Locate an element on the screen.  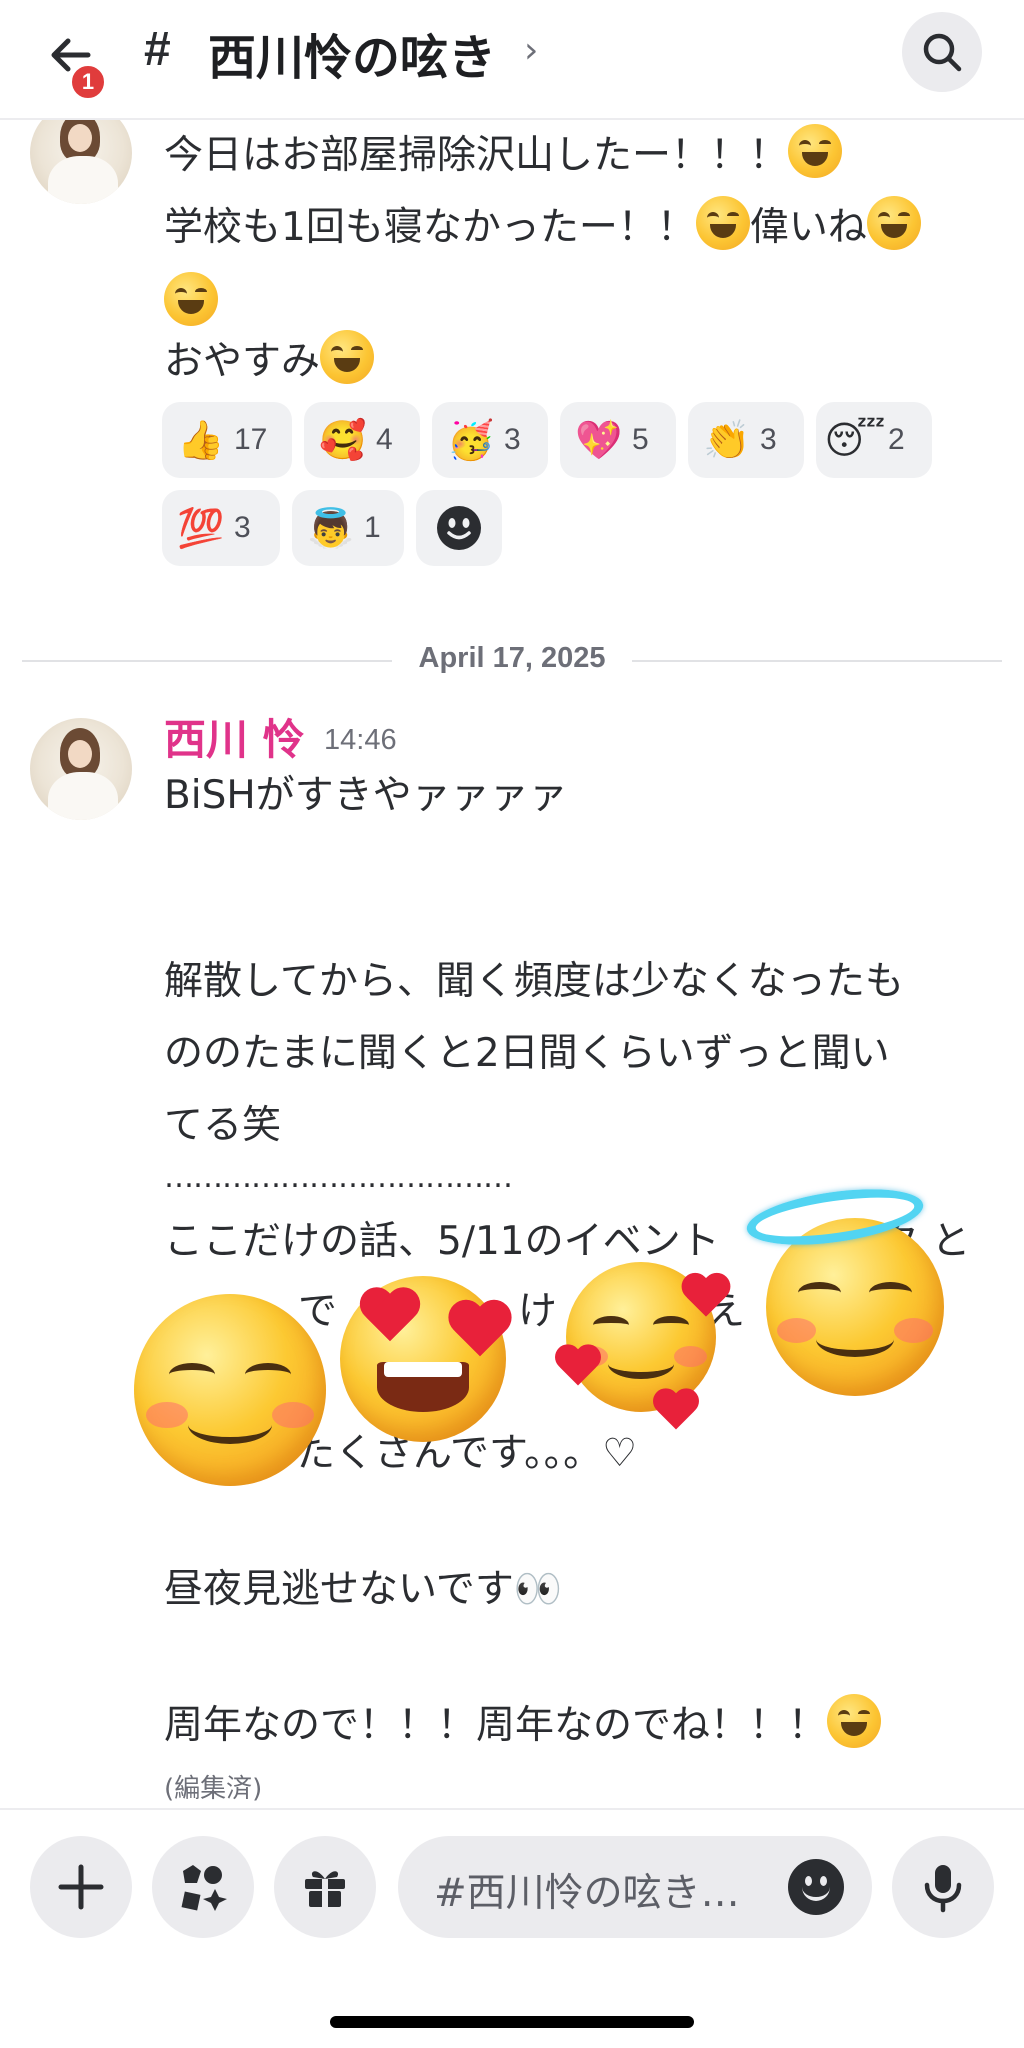
message-line: 昼夜見逃せないです👀 is located at coordinates (363, 1589).